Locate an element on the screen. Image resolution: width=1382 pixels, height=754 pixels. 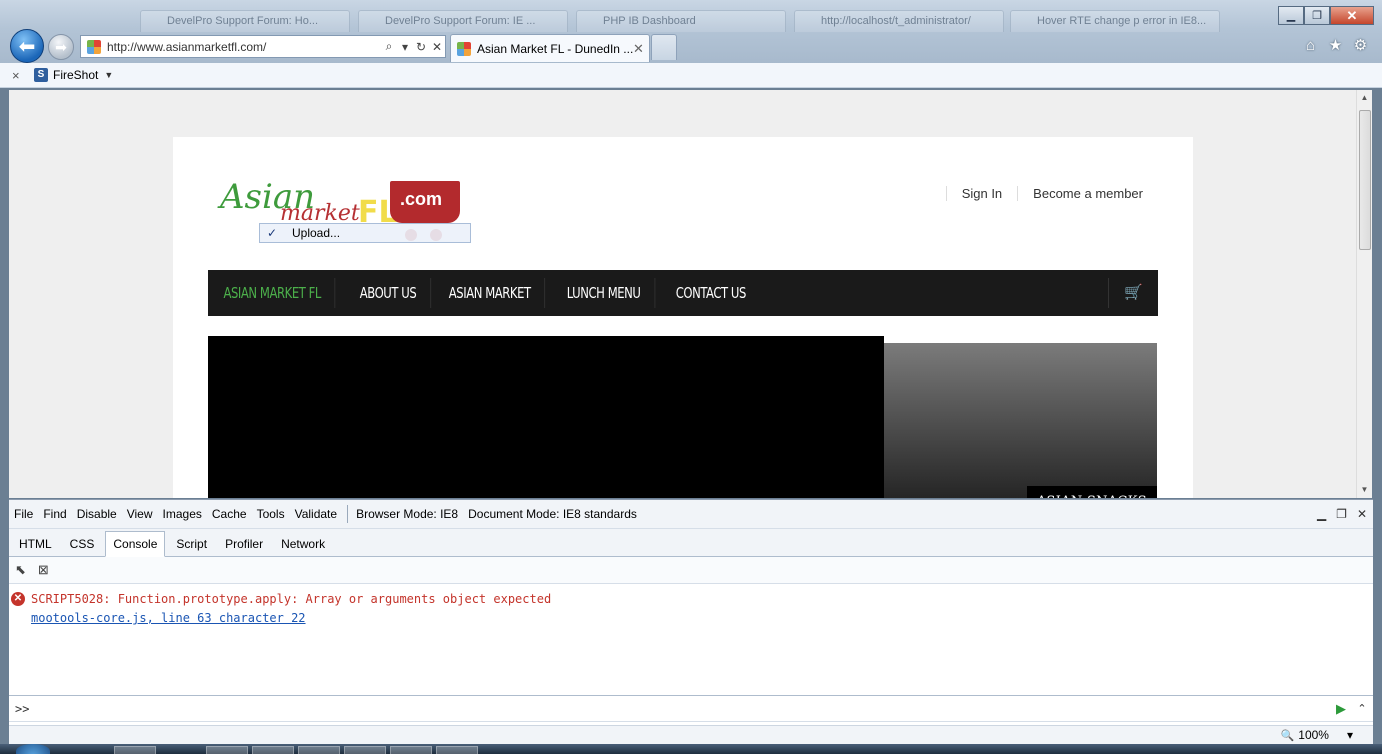
page-scrollbar: ▲ ▼ is located at coordinates (1364, 294).